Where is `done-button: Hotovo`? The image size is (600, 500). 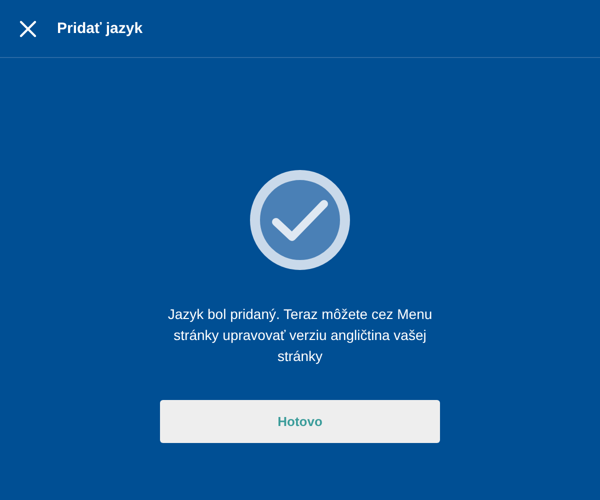 done-button: Hotovo is located at coordinates (300, 421).